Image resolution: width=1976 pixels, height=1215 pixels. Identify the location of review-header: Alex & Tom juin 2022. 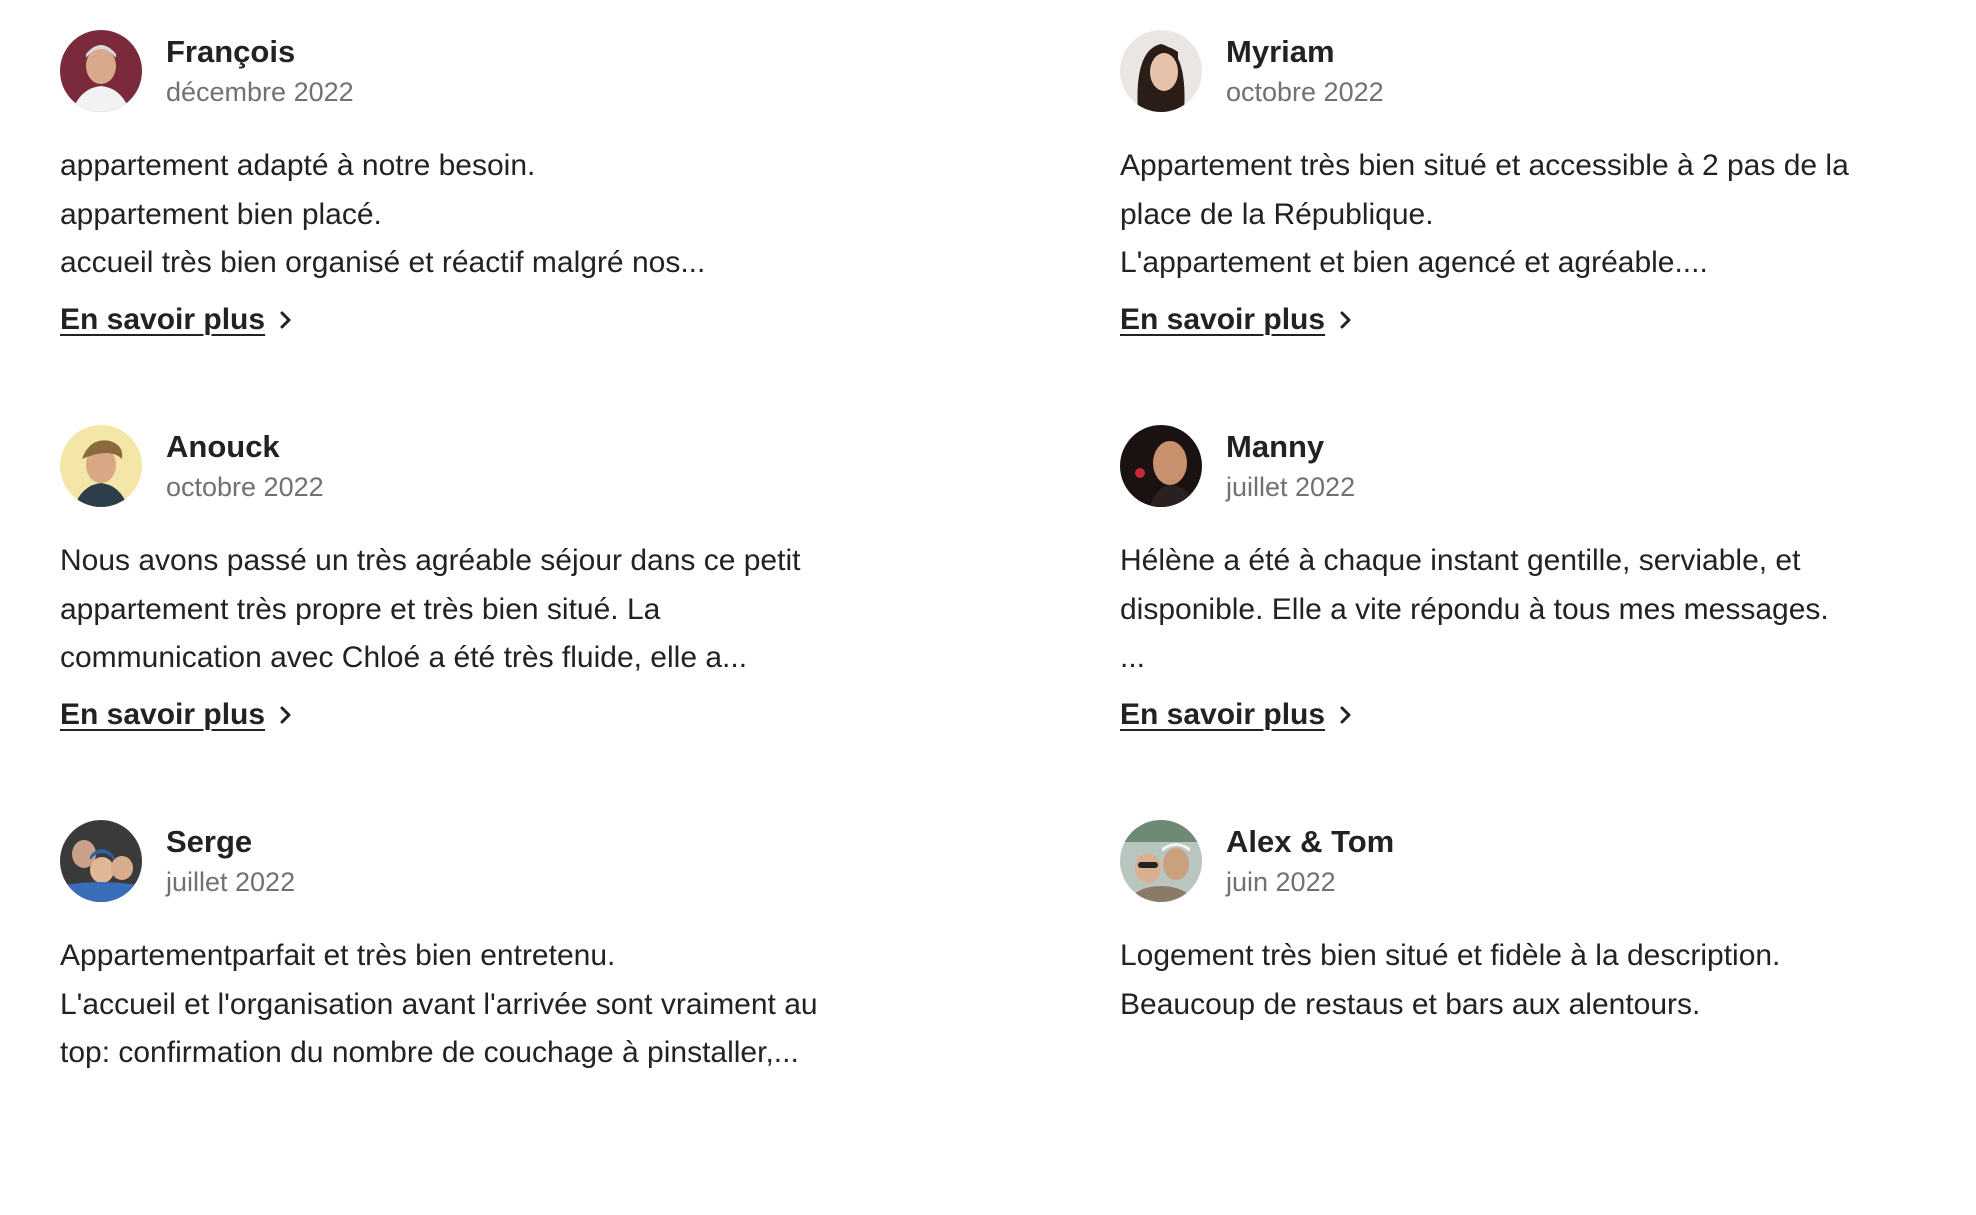
(1530, 861).